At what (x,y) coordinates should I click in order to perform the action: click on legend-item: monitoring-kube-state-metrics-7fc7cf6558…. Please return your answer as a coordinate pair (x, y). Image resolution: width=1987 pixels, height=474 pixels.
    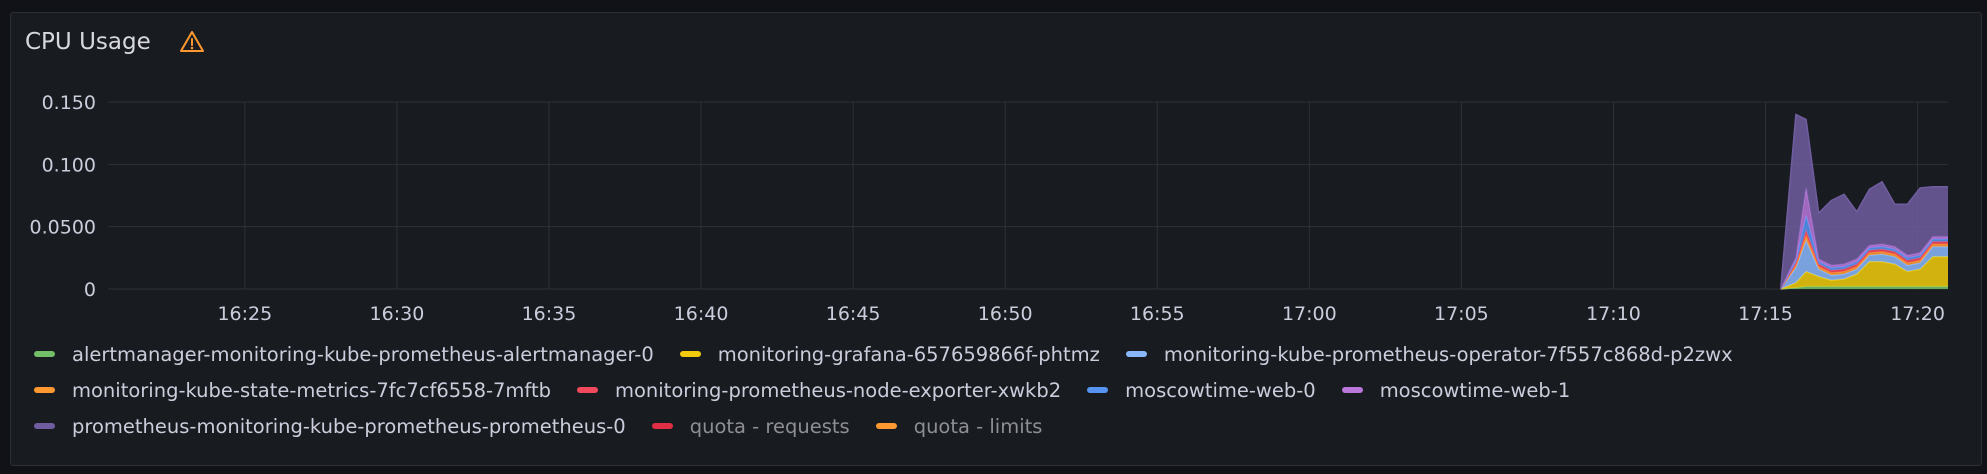
    Looking at the image, I should click on (292, 390).